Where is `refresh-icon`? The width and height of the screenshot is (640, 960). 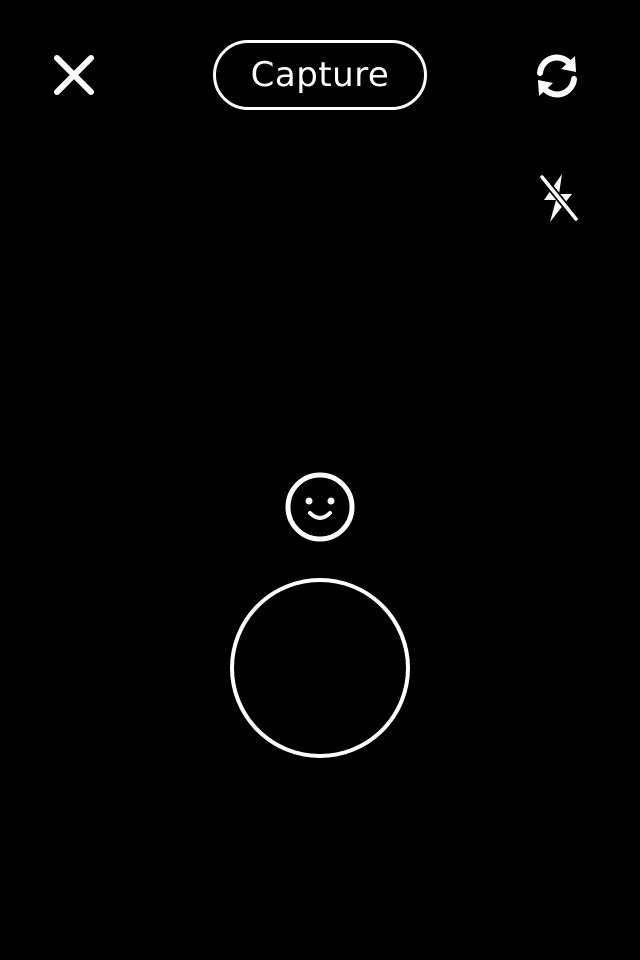
refresh-icon is located at coordinates (557, 76).